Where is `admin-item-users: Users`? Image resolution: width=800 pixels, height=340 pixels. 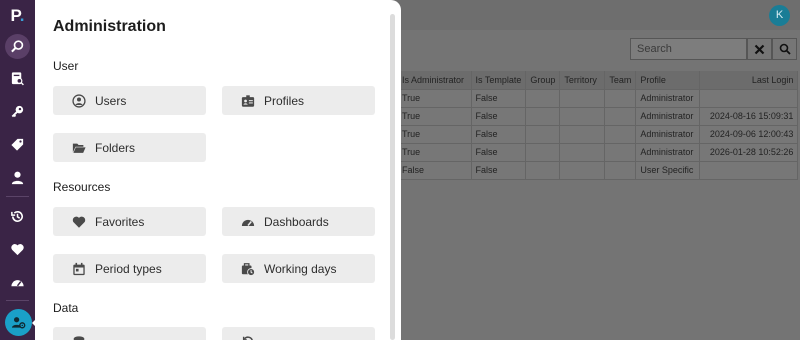 admin-item-users: Users is located at coordinates (129, 100).